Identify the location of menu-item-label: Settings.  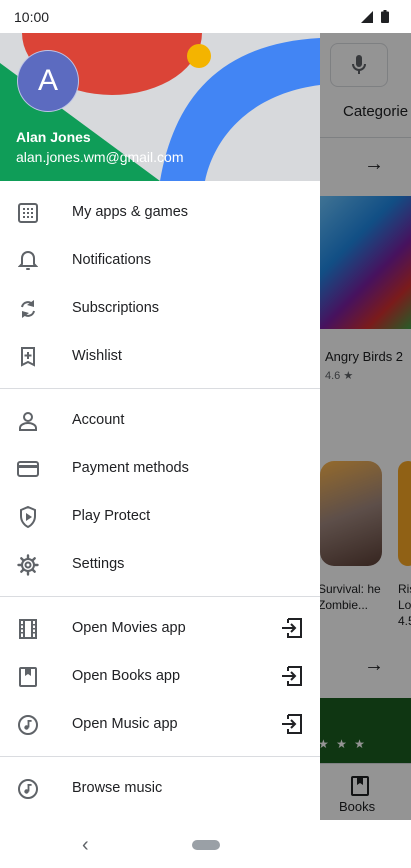
(98, 564).